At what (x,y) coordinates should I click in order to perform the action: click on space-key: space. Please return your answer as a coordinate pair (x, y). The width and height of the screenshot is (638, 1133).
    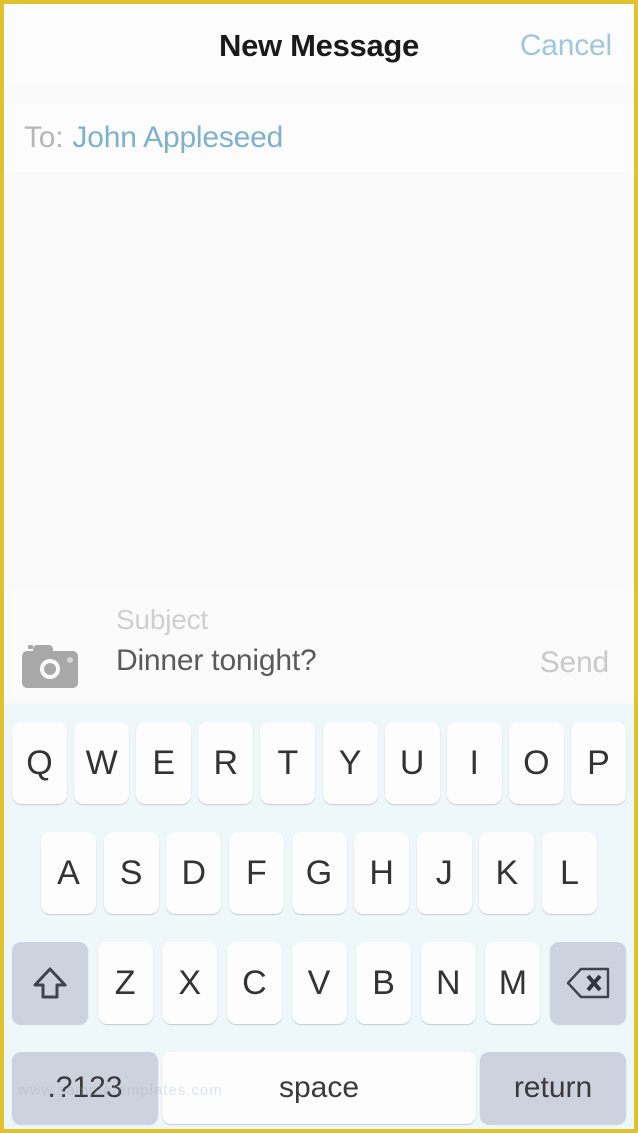
    Looking at the image, I should click on (319, 1088).